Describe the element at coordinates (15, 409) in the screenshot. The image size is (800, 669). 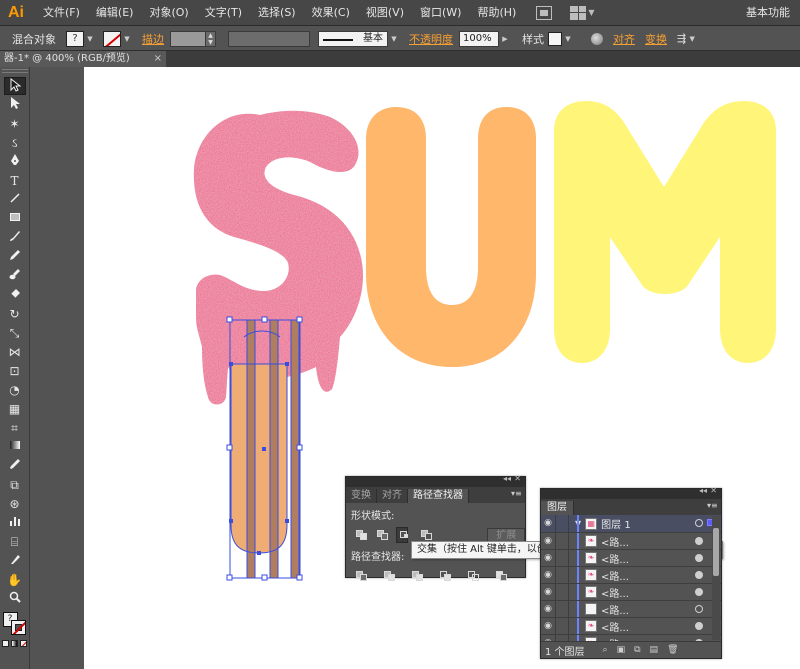
I see `perspective-grid-tool-icon: ▦` at that location.